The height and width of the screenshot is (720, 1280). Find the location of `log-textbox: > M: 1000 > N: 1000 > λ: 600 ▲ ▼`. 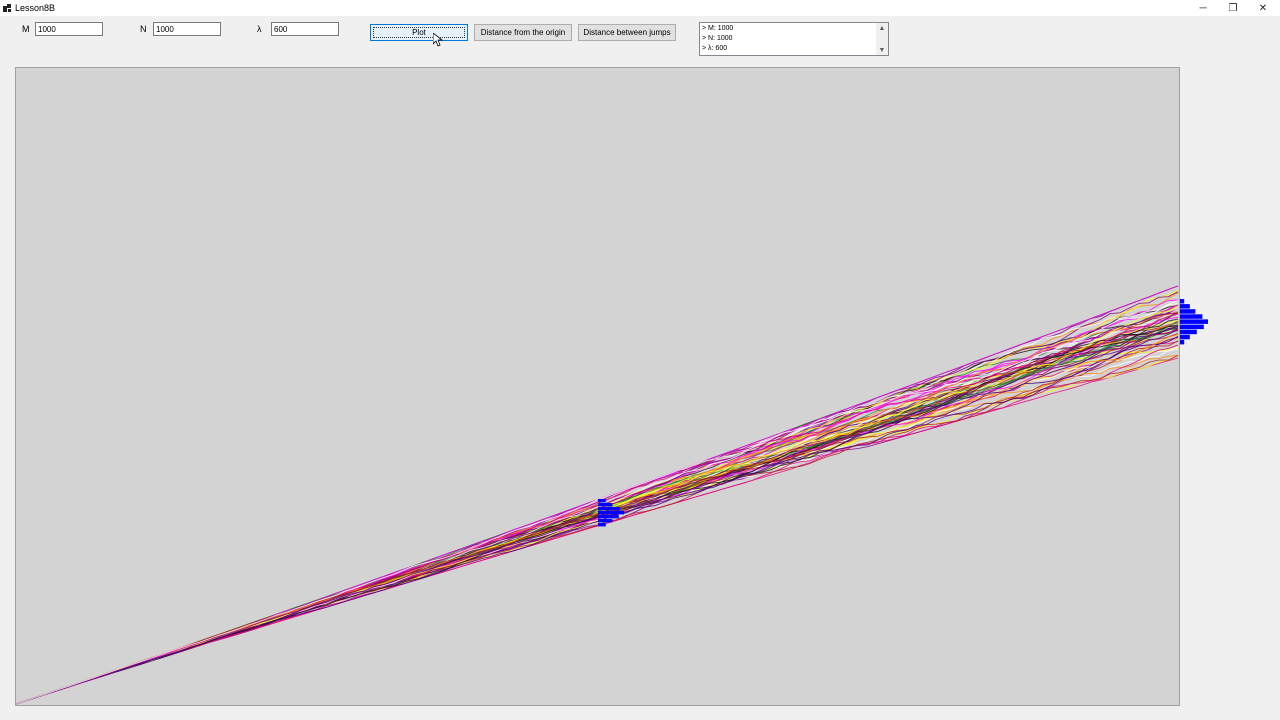

log-textbox: > M: 1000 > N: 1000 > λ: 600 ▲ ▼ is located at coordinates (794, 39).